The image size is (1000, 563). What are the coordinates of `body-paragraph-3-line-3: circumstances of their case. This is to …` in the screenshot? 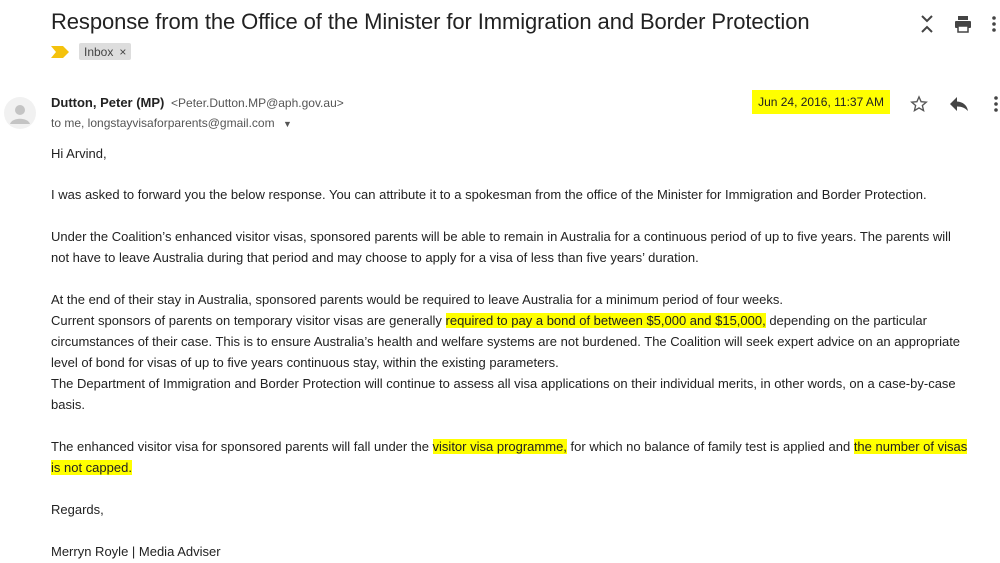 It's located at (506, 341).